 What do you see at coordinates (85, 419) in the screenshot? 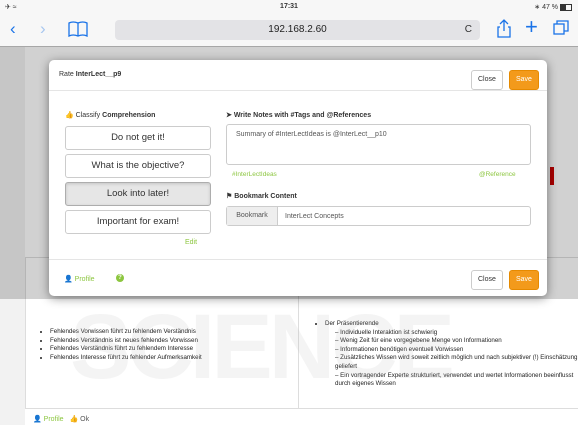
I see `page-ok-label: Ok` at bounding box center [85, 419].